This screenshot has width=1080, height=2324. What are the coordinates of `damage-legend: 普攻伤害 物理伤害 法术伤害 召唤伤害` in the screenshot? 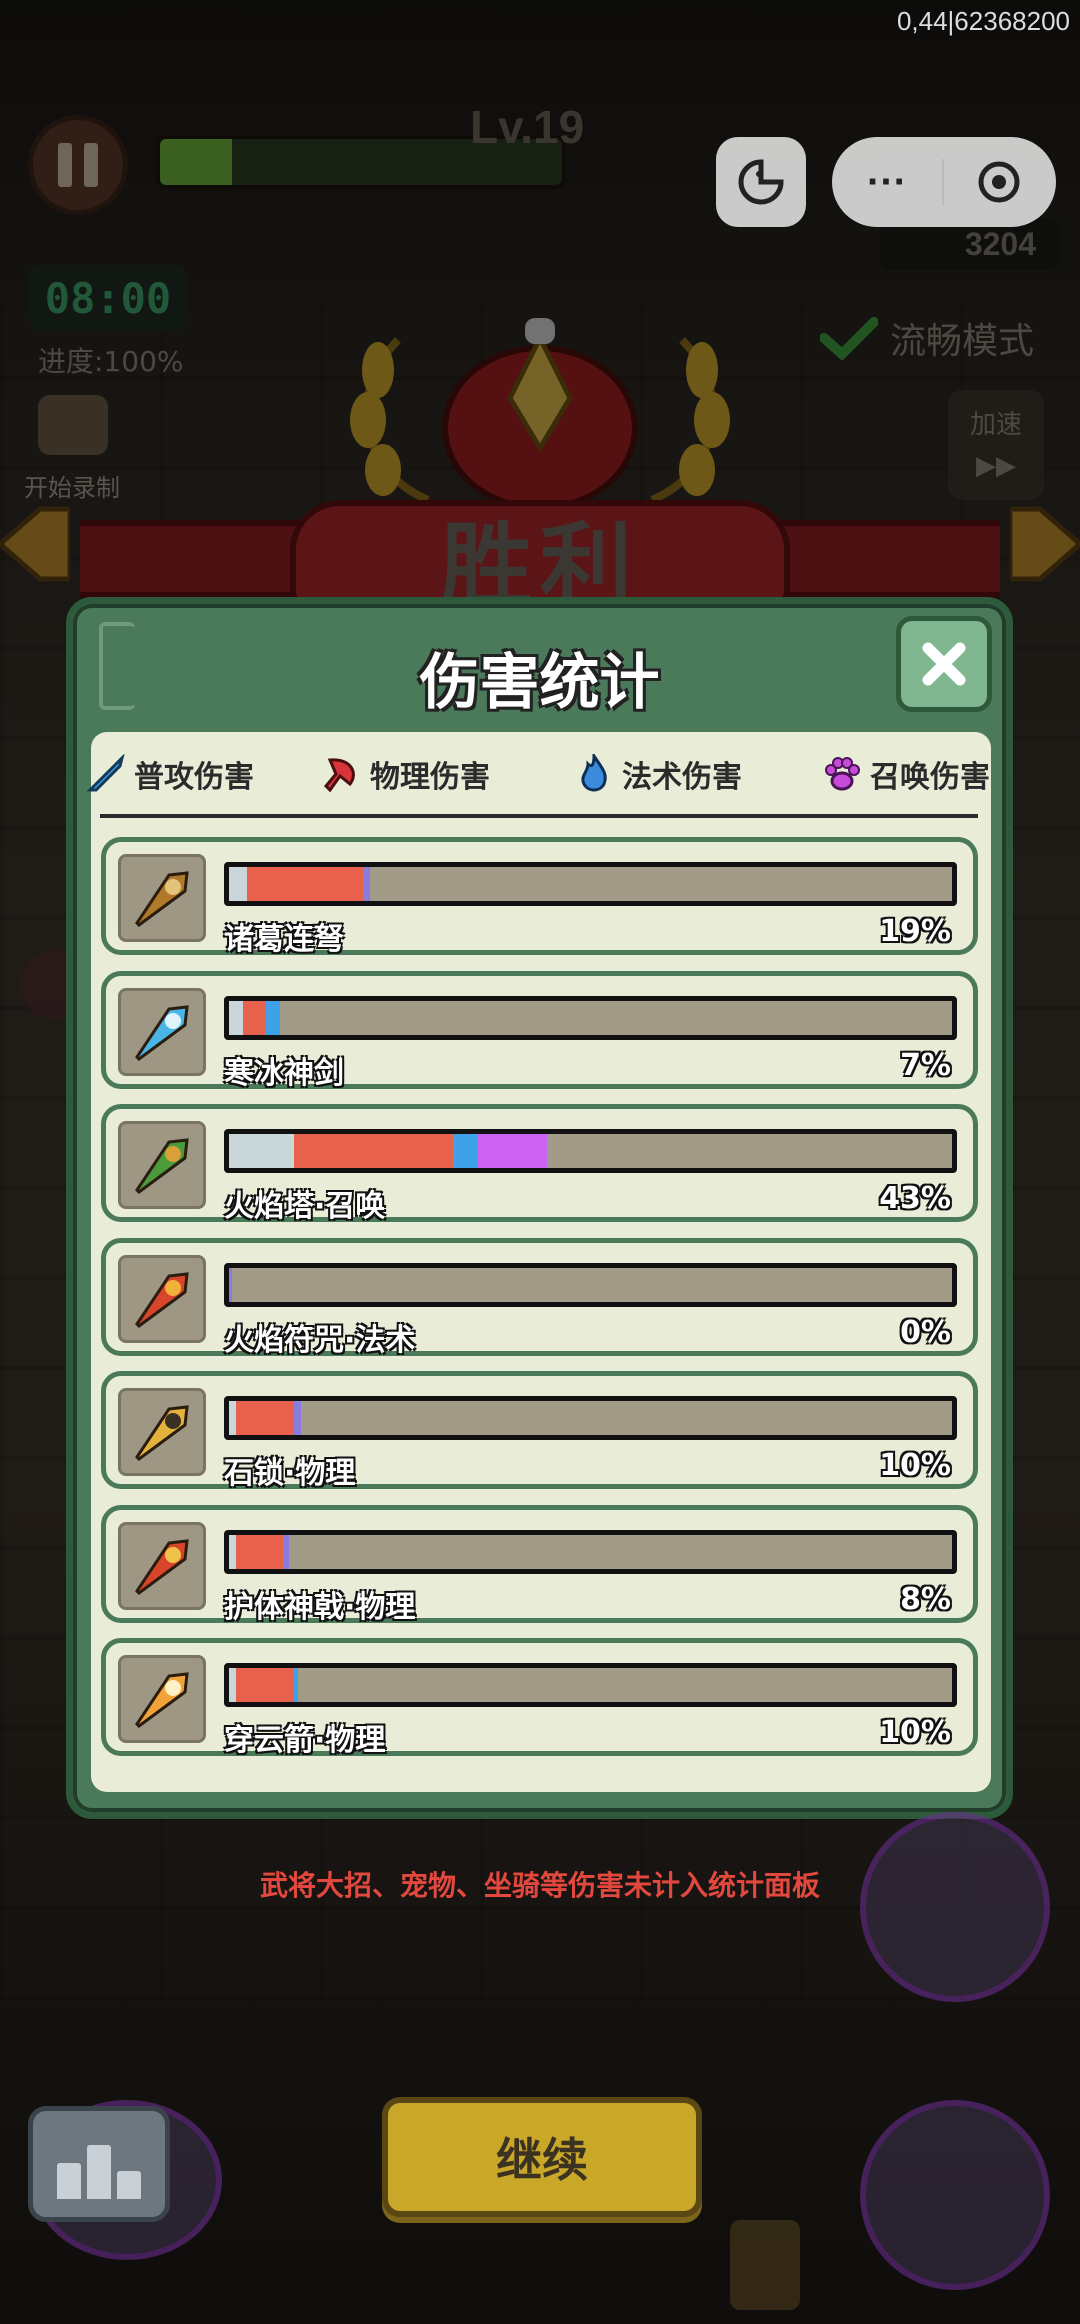 It's located at (546, 774).